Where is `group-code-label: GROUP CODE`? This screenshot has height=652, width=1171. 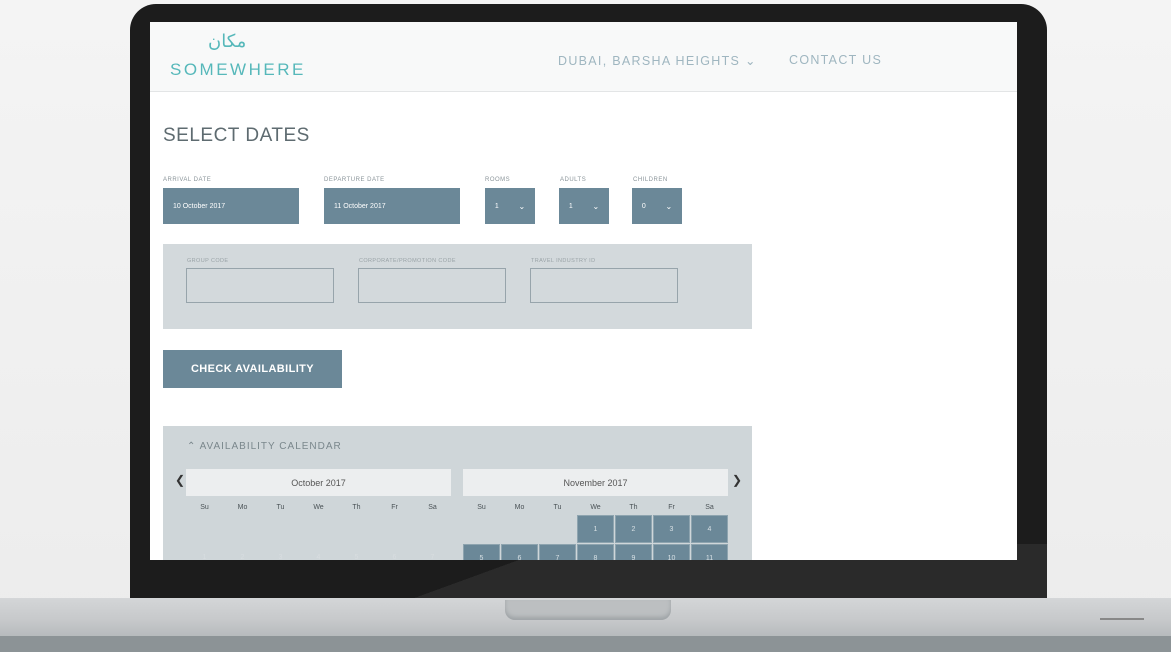
group-code-label: GROUP CODE is located at coordinates (208, 261).